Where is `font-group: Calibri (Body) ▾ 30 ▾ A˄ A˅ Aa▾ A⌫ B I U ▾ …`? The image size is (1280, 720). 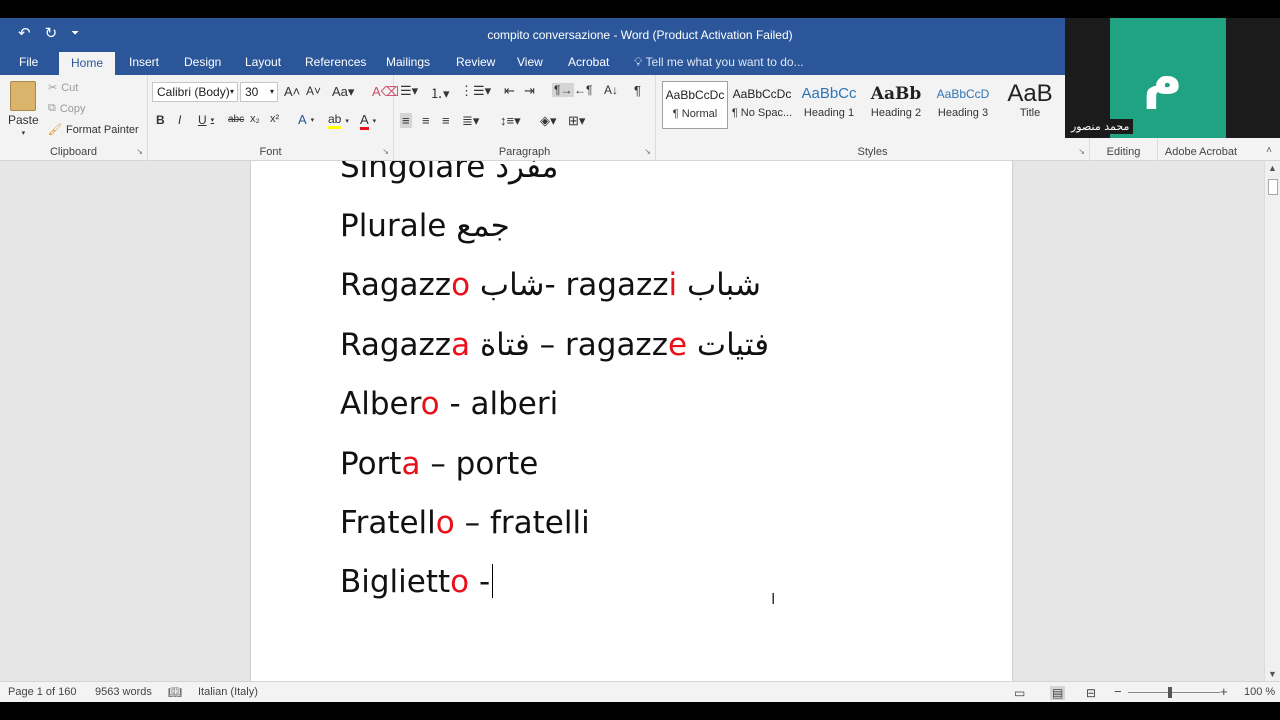
font-group: Calibri (Body) ▾ 30 ▾ A˄ A˅ Aa▾ A⌫ B I U ▾ … is located at coordinates (273, 118).